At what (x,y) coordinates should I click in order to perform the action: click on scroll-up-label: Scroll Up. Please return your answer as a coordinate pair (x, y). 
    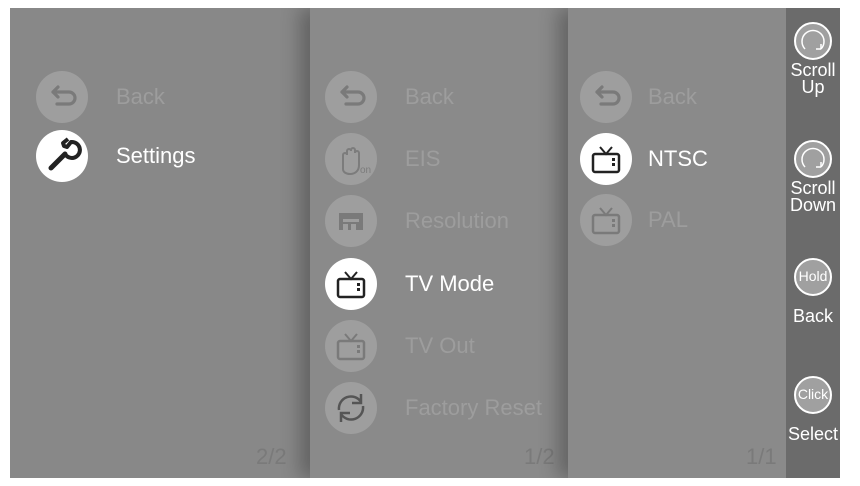
    Looking at the image, I should click on (813, 78).